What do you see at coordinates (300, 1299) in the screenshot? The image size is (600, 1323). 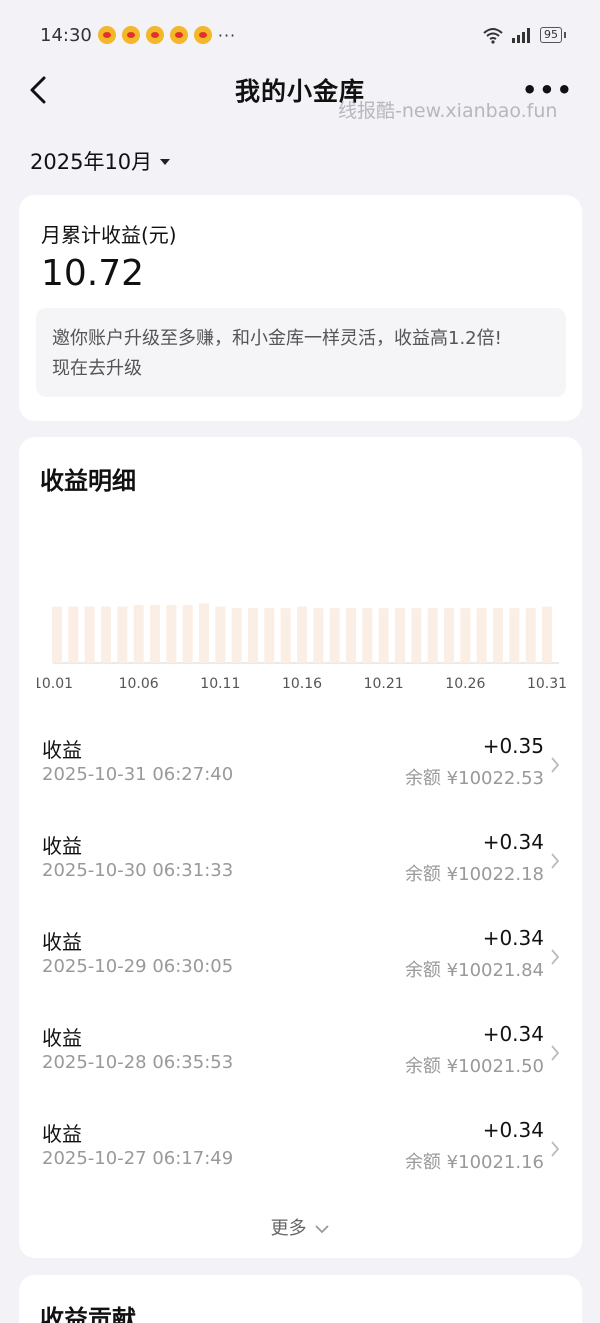 I see `earnings-contribution-card: 收益贡献` at bounding box center [300, 1299].